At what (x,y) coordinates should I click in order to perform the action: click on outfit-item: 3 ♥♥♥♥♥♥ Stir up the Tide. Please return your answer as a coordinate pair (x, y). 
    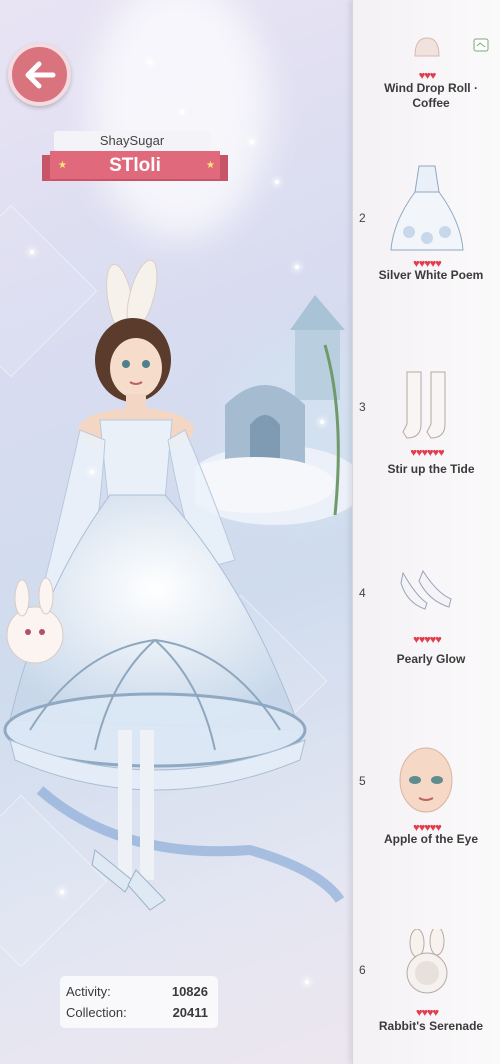
    Looking at the image, I should click on (426, 425).